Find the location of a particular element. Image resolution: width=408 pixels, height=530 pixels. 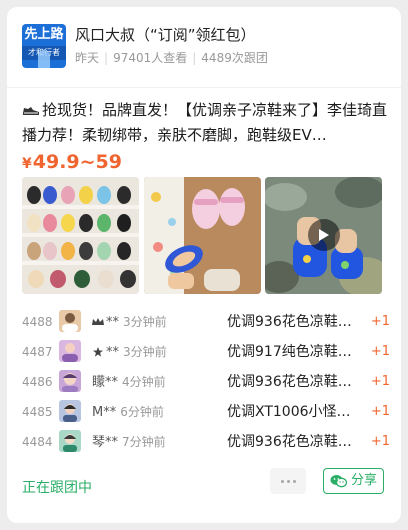

following-status: 正在跟团中 is located at coordinates (57, 488).